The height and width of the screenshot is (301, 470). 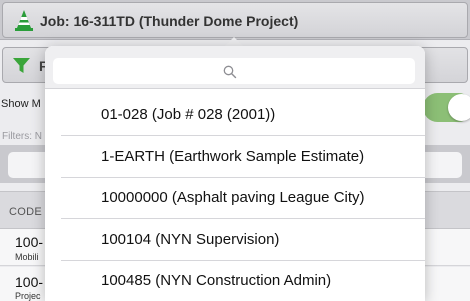 I want to click on funnel-icon, so click(x=21, y=65).